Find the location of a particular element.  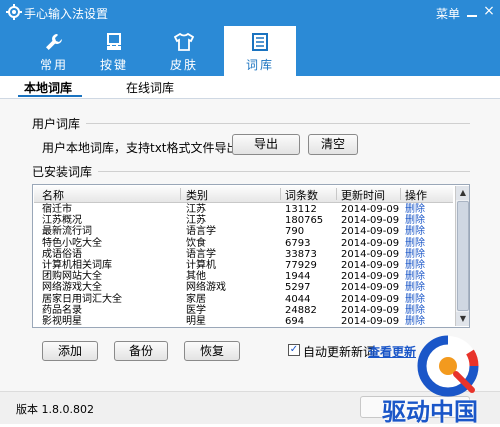

tab-label: 皮肤 is located at coordinates (183, 65).